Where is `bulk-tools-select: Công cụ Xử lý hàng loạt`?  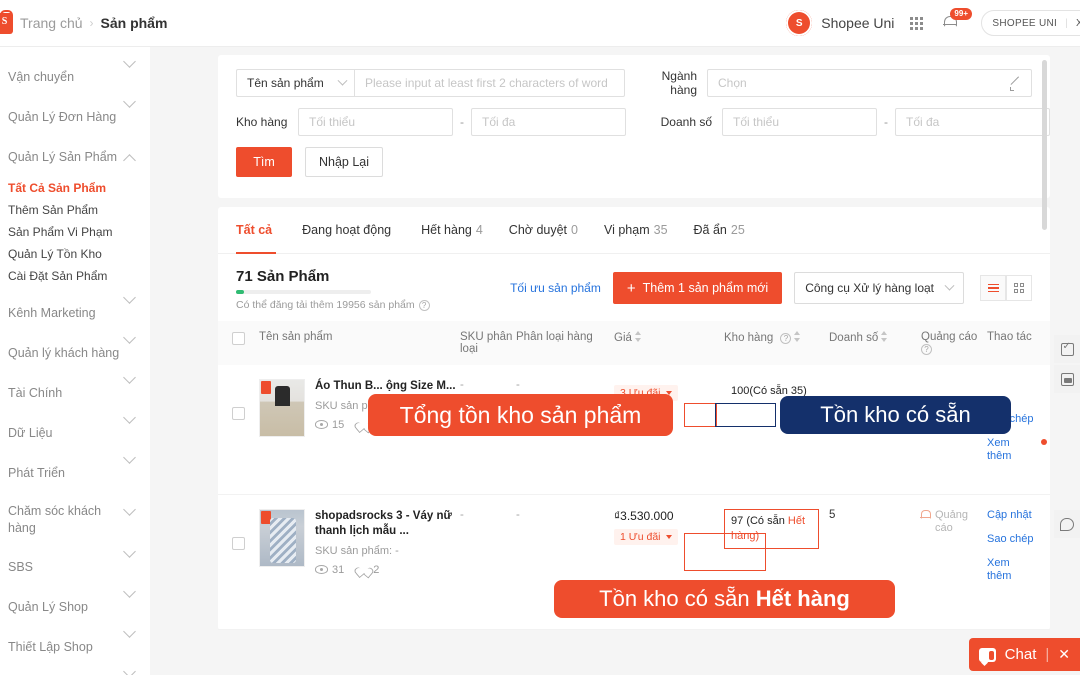
bulk-tools-select: Công cụ Xử lý hàng loạt is located at coordinates (879, 288).